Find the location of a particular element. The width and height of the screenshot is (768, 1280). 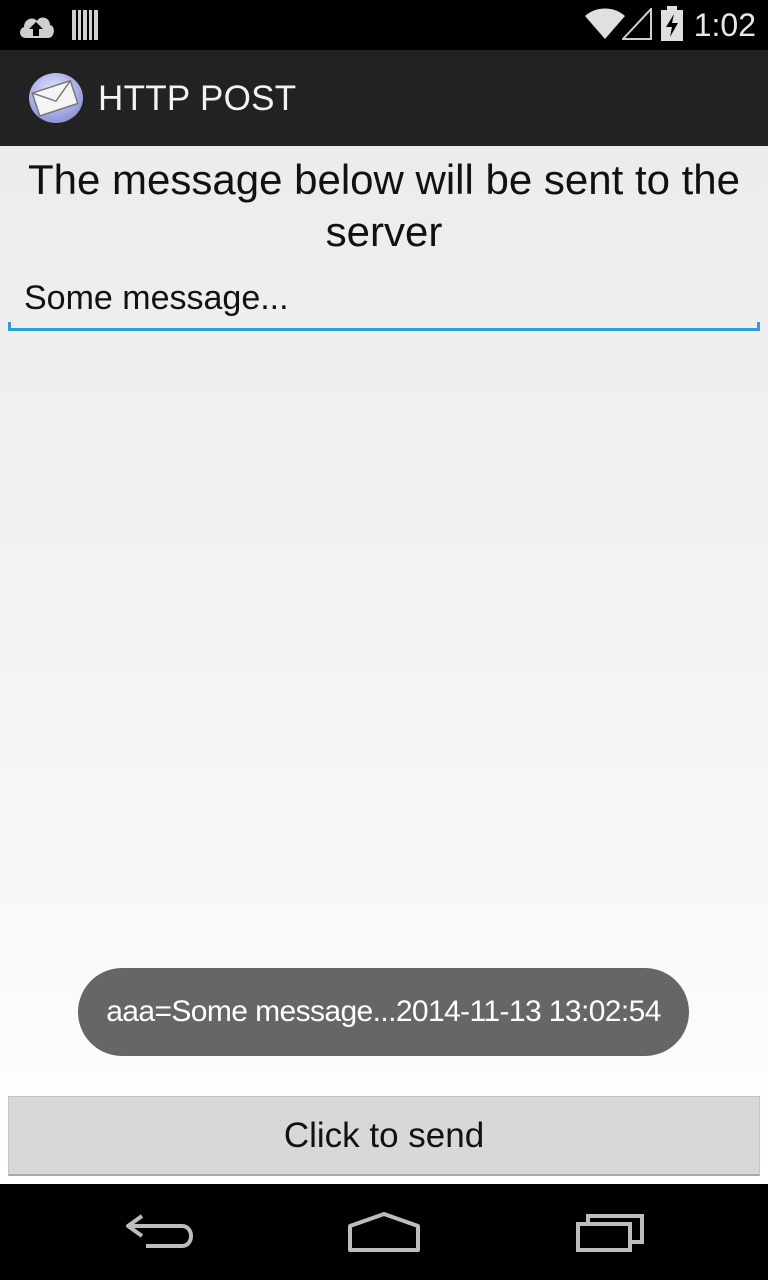

clock: 1:02 is located at coordinates (724, 25).